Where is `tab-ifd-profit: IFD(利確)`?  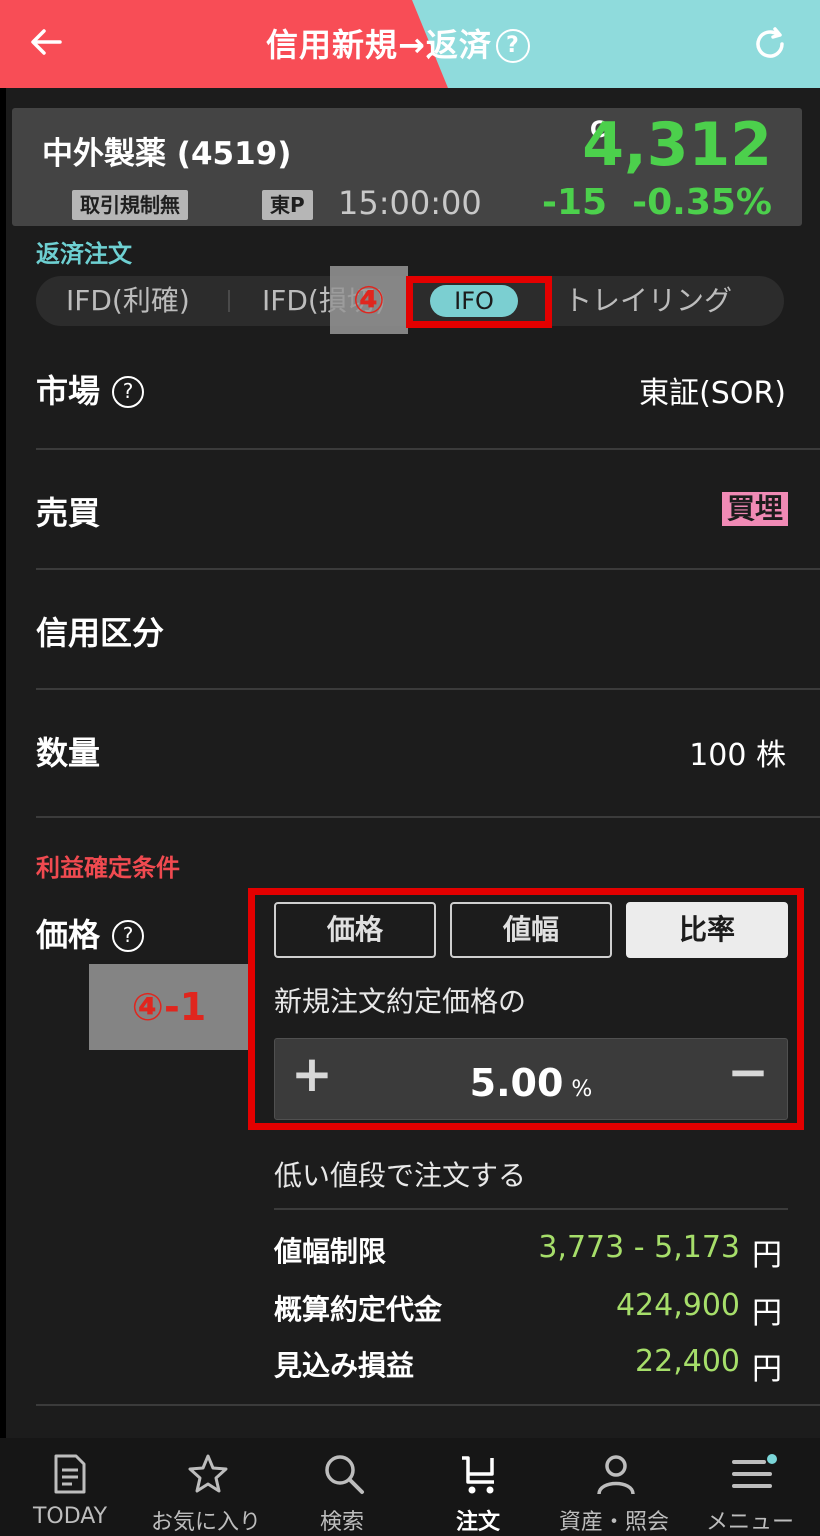 tab-ifd-profit: IFD(利確) is located at coordinates (128, 301).